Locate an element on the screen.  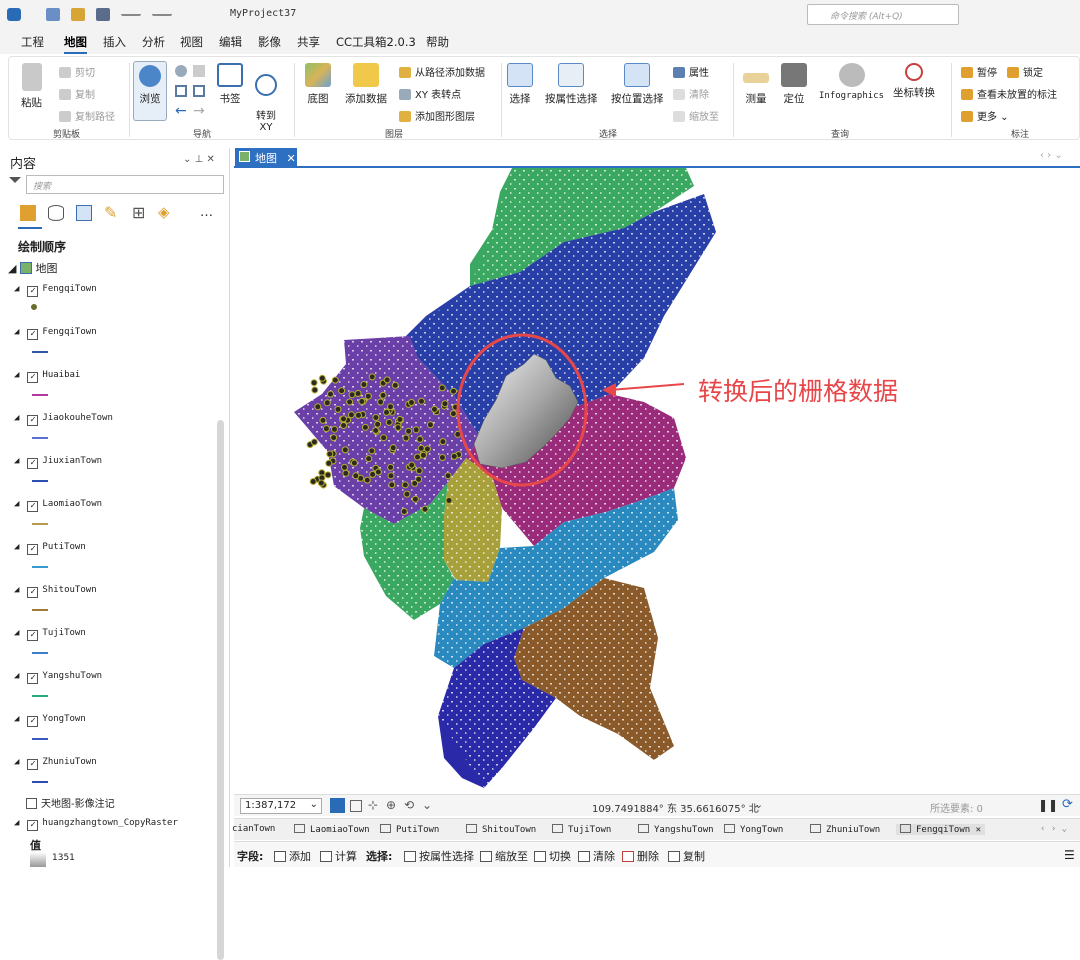
table-tab-scroll: ‹ › ⌄ is located at coordinates (1053, 829).